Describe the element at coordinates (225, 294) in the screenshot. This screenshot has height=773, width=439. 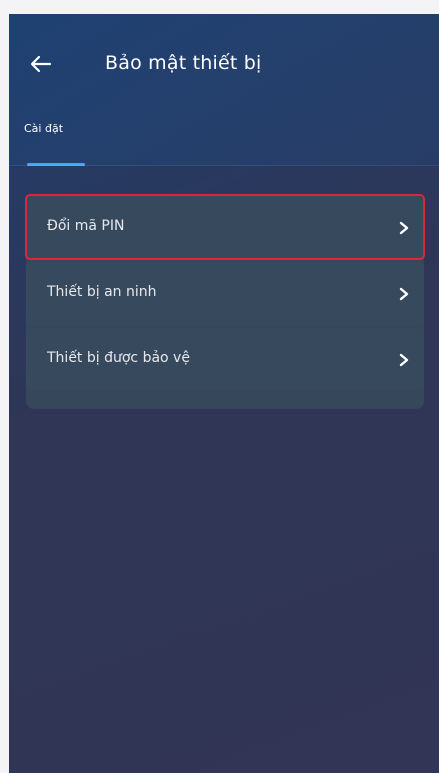
I see `menu-item-security-devices: Thiết bị an ninh` at that location.